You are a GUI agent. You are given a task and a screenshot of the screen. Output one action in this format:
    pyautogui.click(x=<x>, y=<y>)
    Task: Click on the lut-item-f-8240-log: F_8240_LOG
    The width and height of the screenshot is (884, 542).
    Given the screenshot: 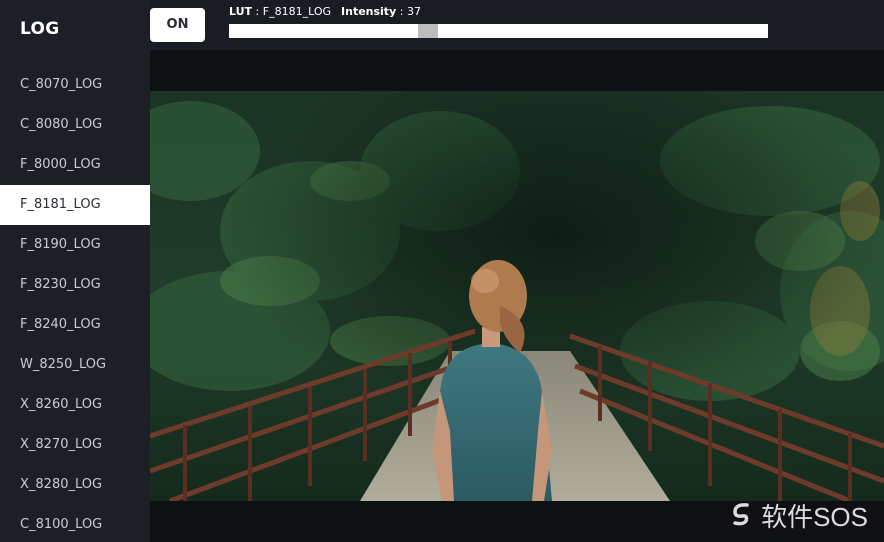 What is the action you would take?
    pyautogui.click(x=75, y=325)
    